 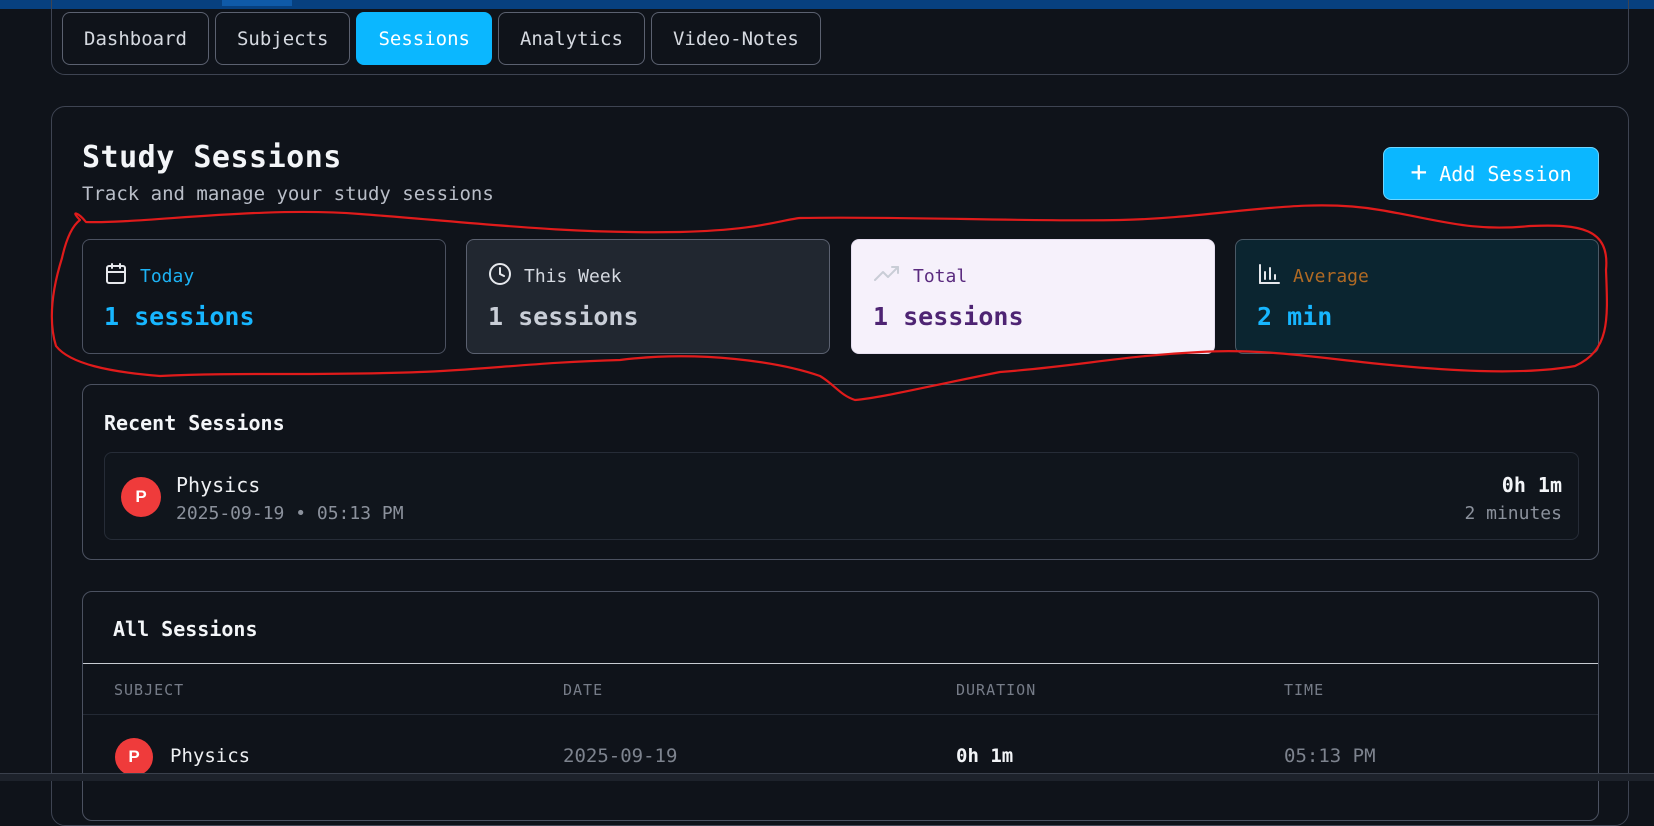 I want to click on table-cell-subject: Physics, so click(x=210, y=756).